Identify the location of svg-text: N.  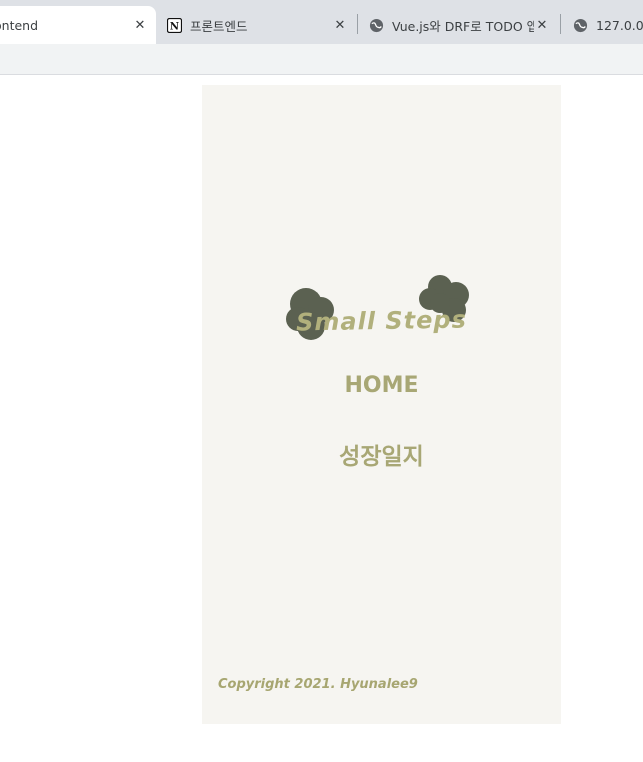
(173, 26).